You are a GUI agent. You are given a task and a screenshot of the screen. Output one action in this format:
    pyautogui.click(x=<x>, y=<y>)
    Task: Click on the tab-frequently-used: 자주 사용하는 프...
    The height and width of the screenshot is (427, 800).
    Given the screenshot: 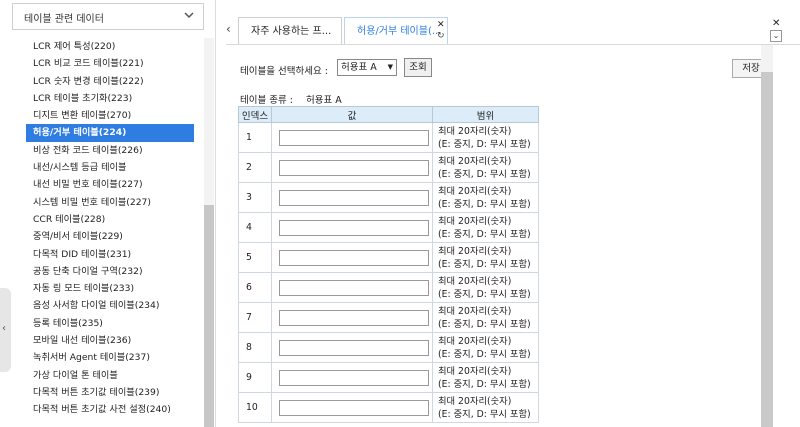 What is the action you would take?
    pyautogui.click(x=290, y=30)
    